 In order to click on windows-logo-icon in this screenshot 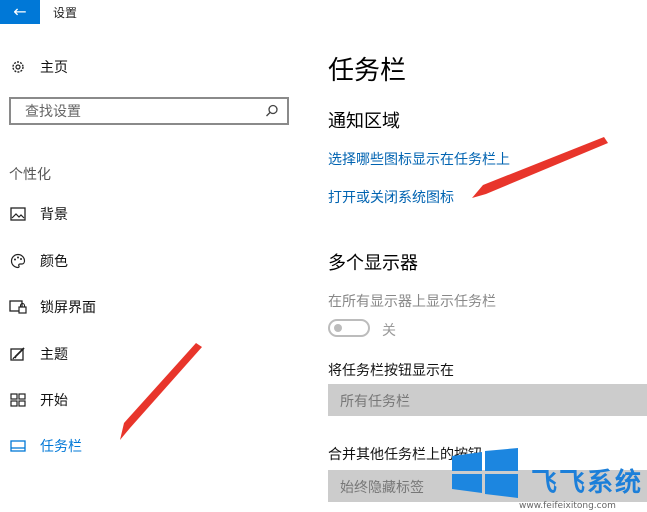, I will do `click(485, 473)`.